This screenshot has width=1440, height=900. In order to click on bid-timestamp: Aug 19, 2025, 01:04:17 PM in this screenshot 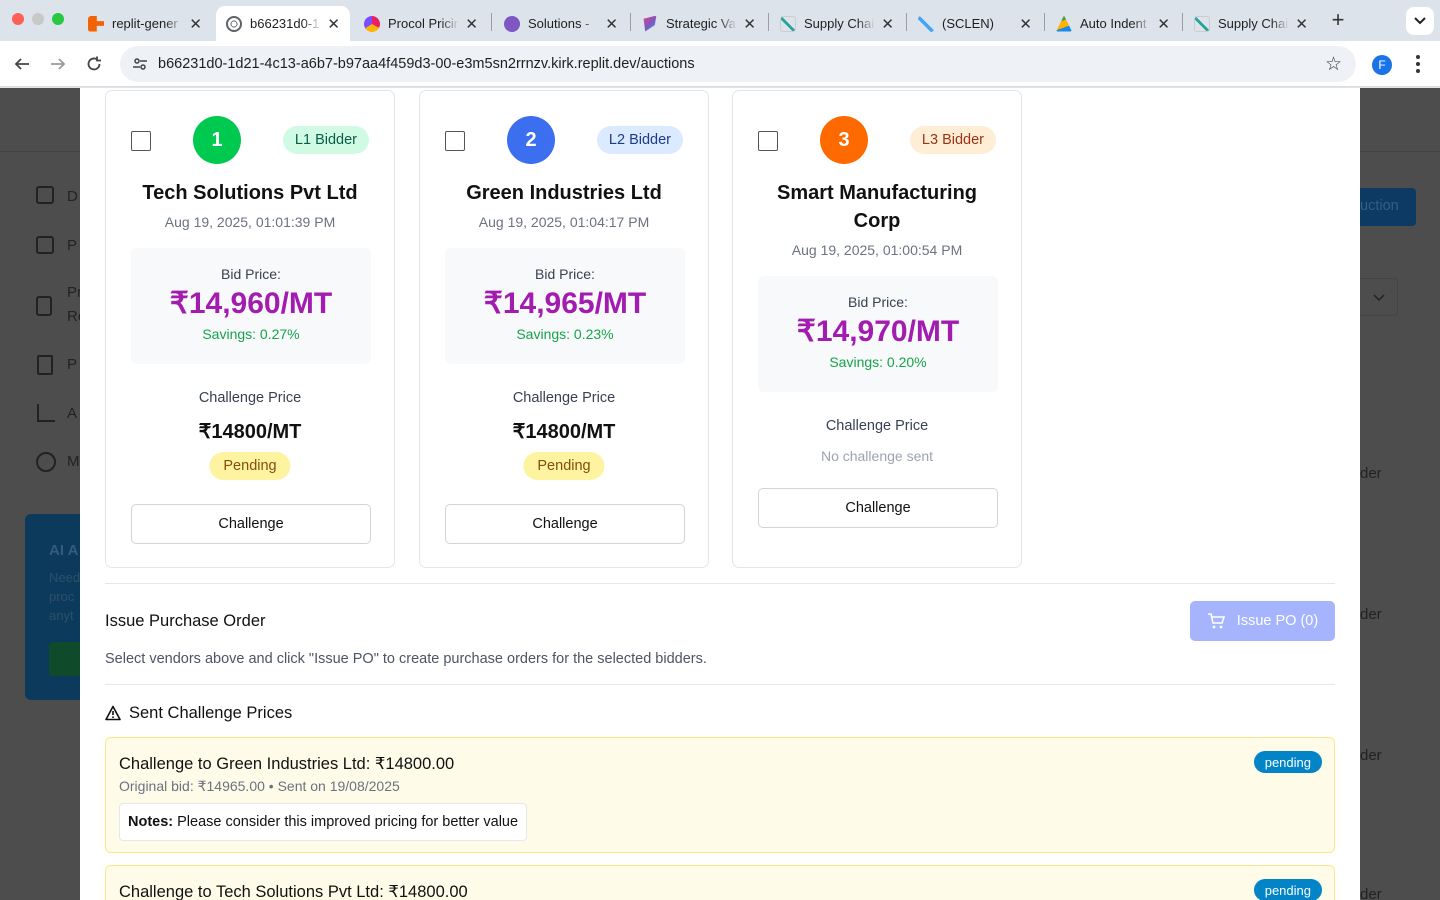, I will do `click(564, 222)`.